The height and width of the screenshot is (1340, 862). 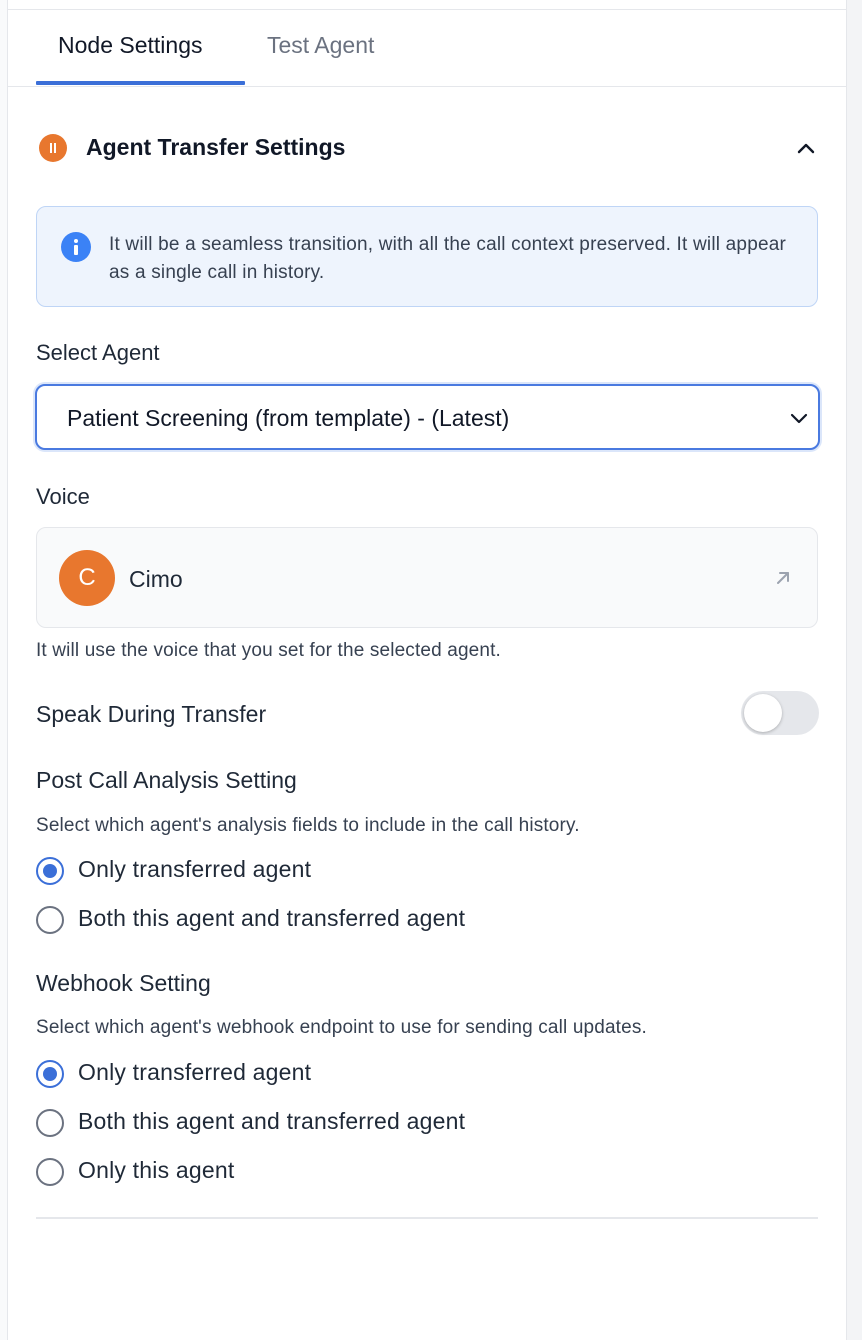 I want to click on active-tab-indicator, so click(x=140, y=83).